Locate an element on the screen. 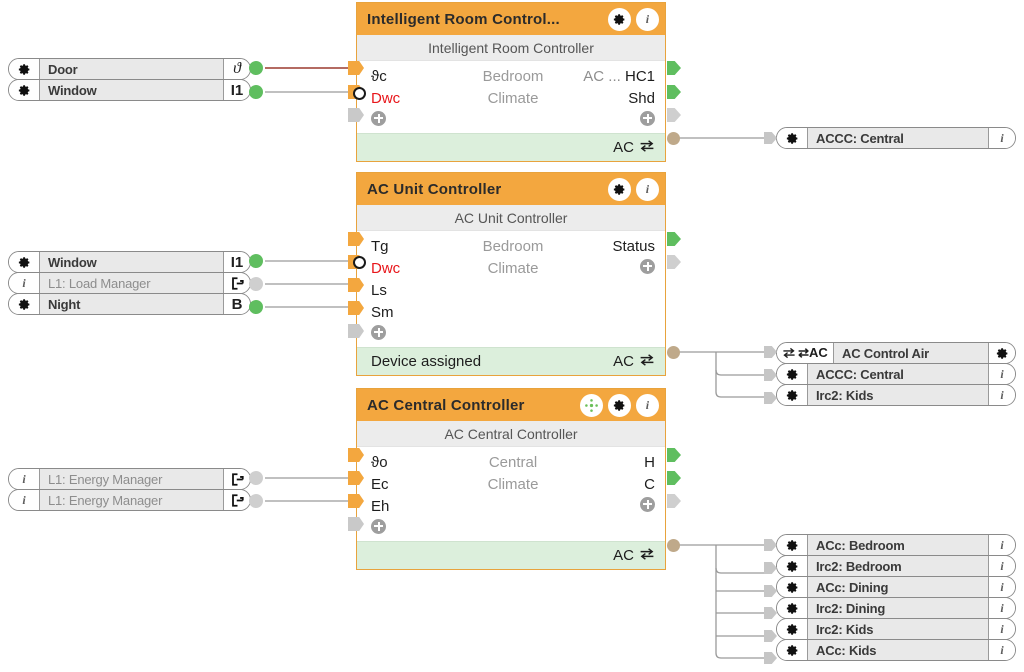 The height and width of the screenshot is (672, 1024). swap-ac-icon: ⇄AC is located at coordinates (805, 353).